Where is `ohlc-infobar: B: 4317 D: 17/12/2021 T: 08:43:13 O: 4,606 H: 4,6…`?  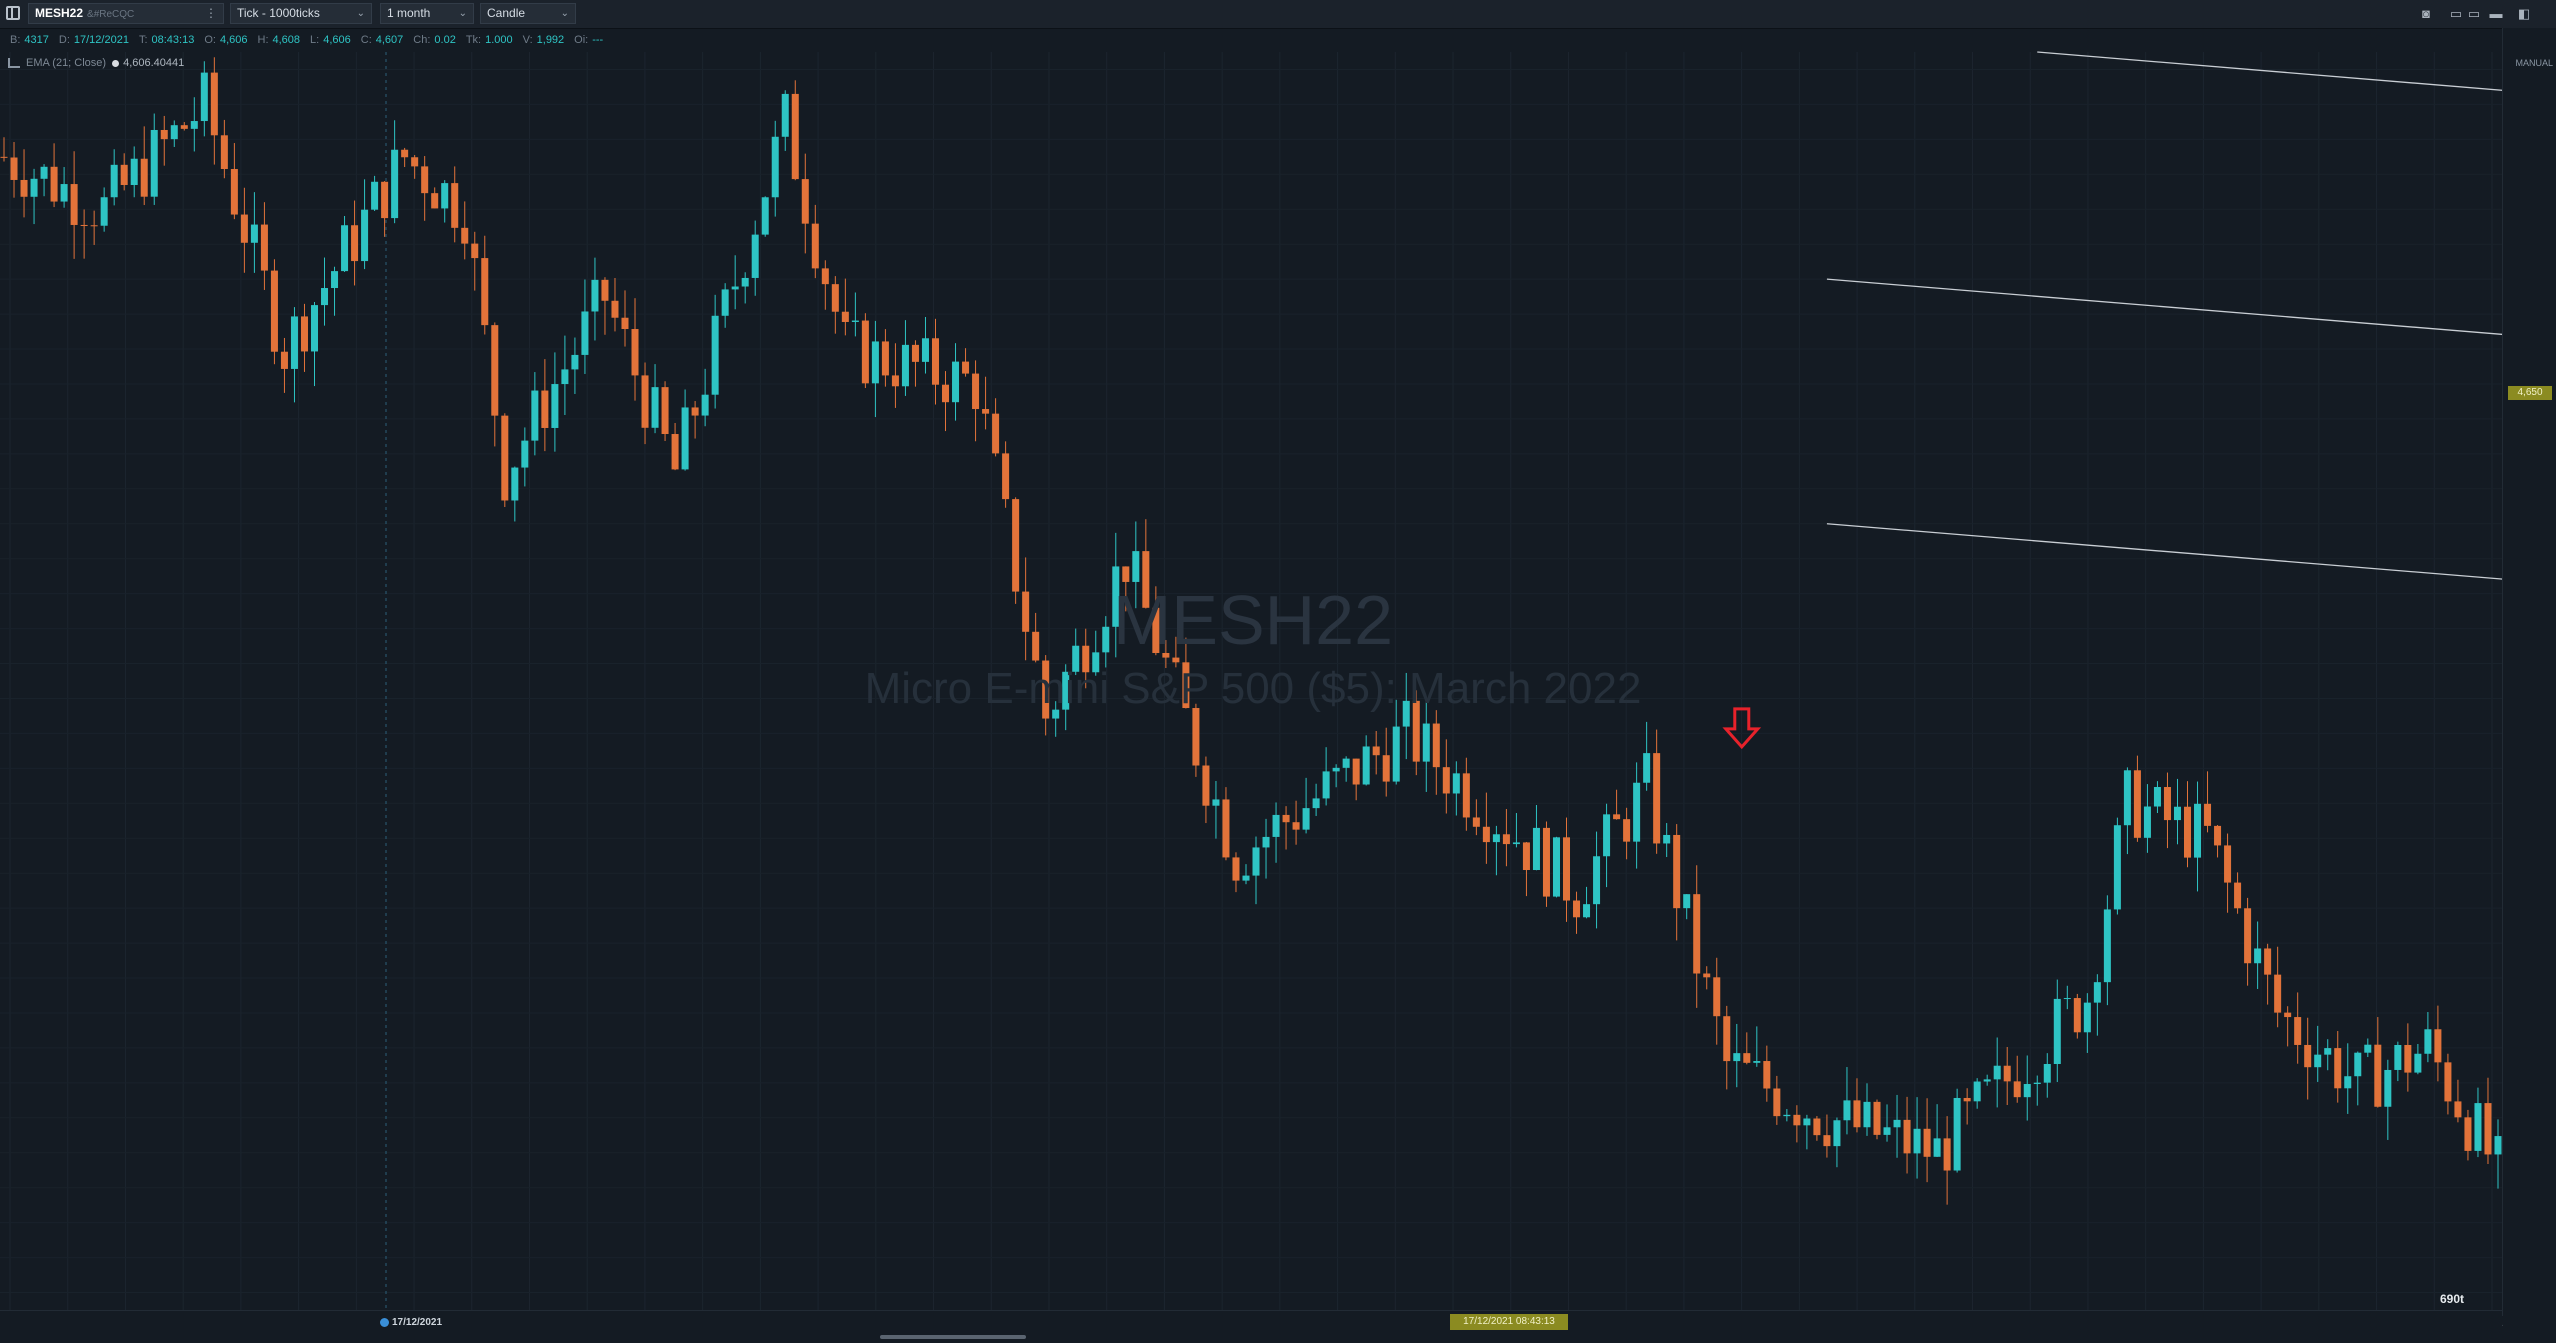
ohlc-infobar: B: 4317 D: 17/12/2021 T: 08:43:13 O: 4,606 H: 4,6… is located at coordinates (301, 42).